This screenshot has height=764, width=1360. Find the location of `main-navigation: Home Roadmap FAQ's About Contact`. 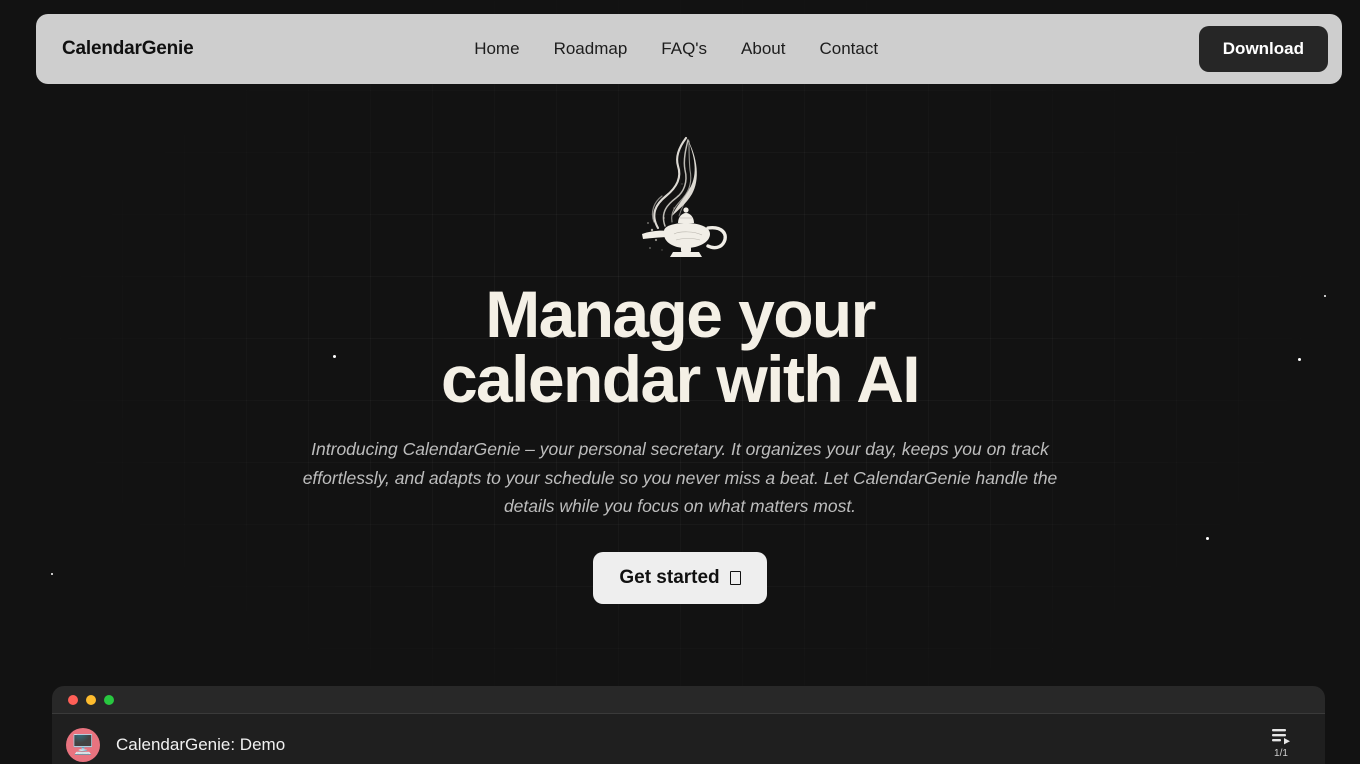

main-navigation: Home Roadmap FAQ's About Contact is located at coordinates (676, 49).